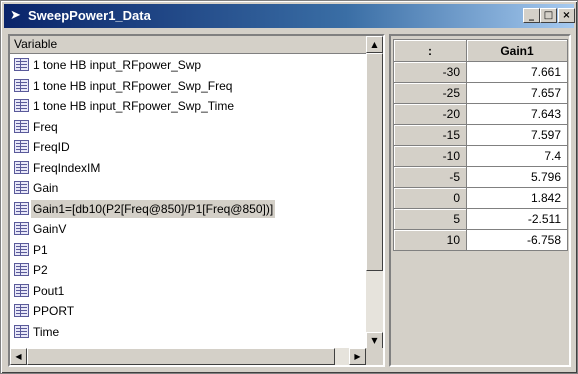 This screenshot has width=578, height=374. I want to click on row-index-cell: 5, so click(430, 219).